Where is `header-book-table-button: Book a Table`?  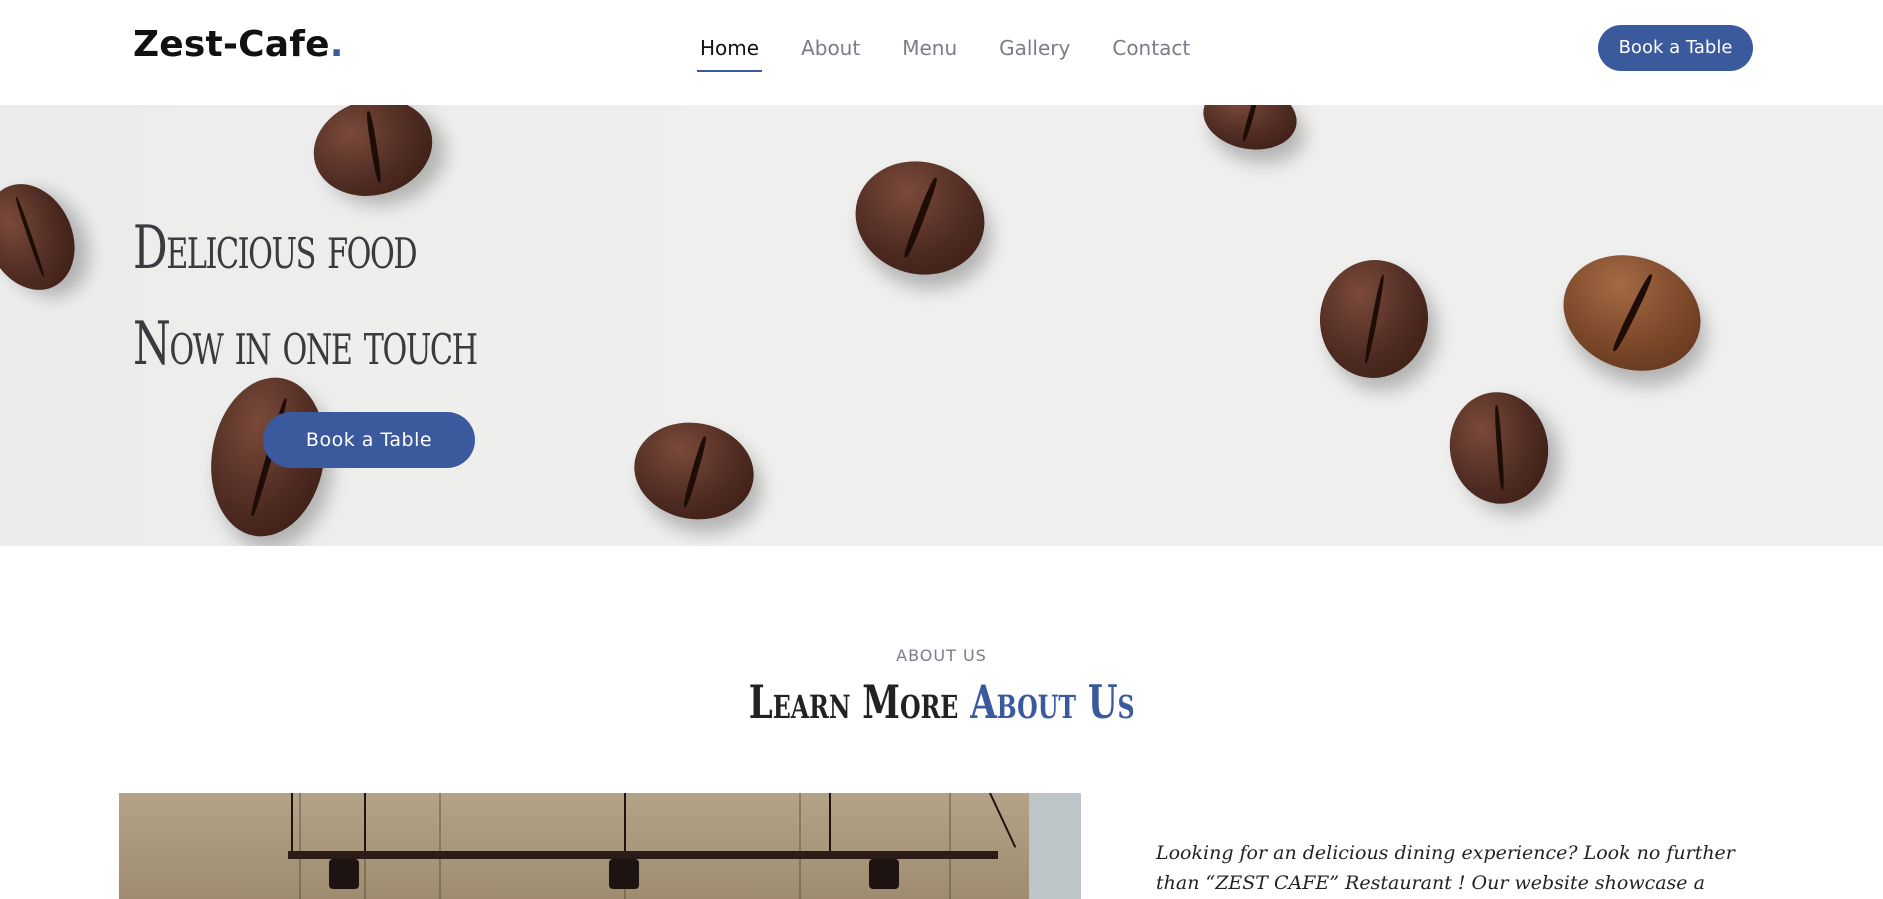
header-book-table-button: Book a Table is located at coordinates (1675, 48).